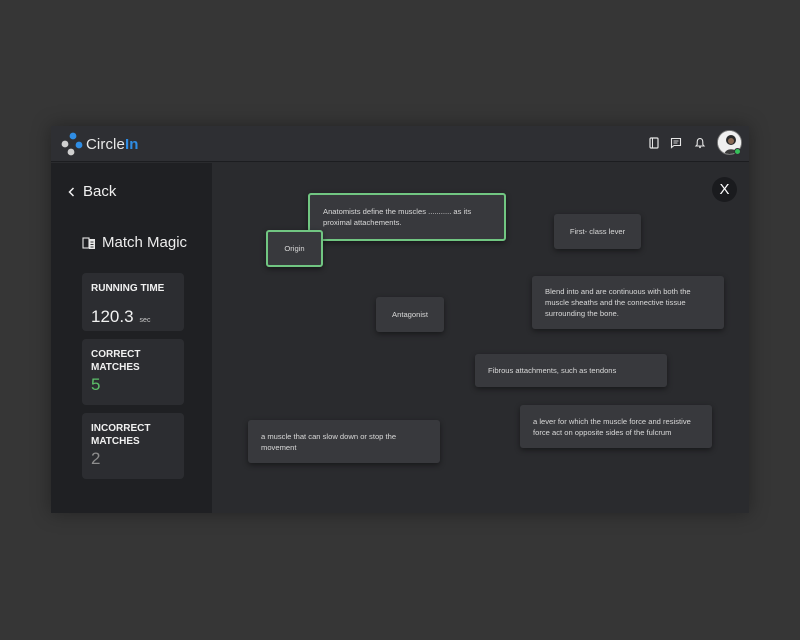  I want to click on logo-main-text: Circle, so click(105, 144).